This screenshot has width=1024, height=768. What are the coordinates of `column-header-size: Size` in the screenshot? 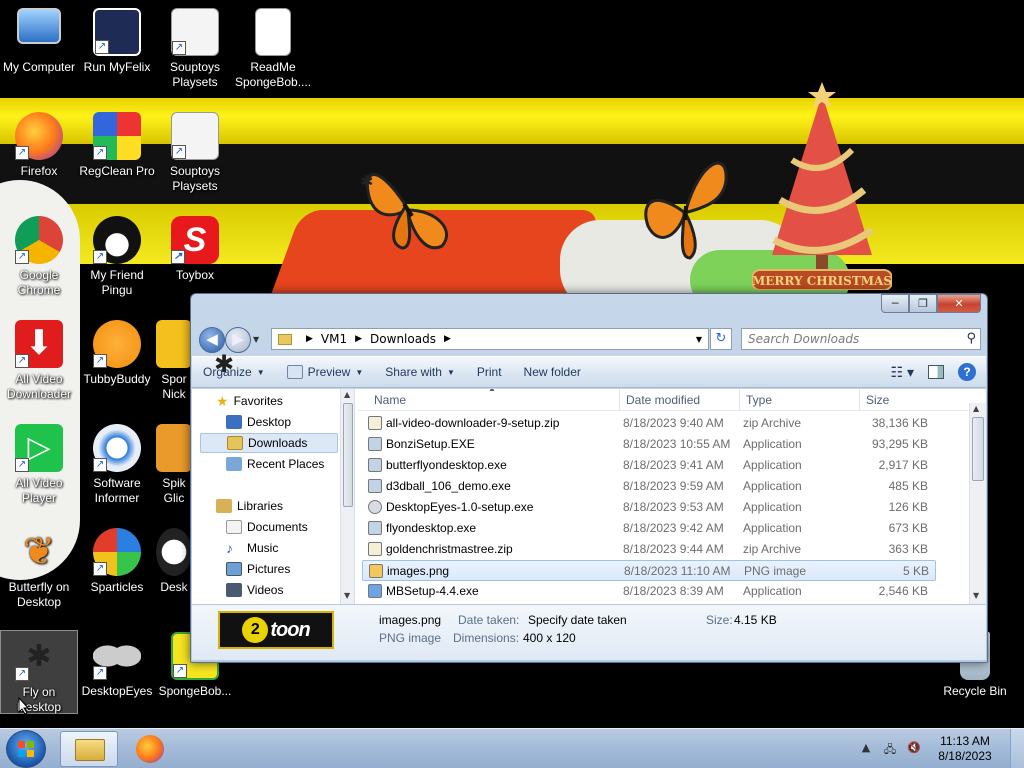 It's located at (877, 400).